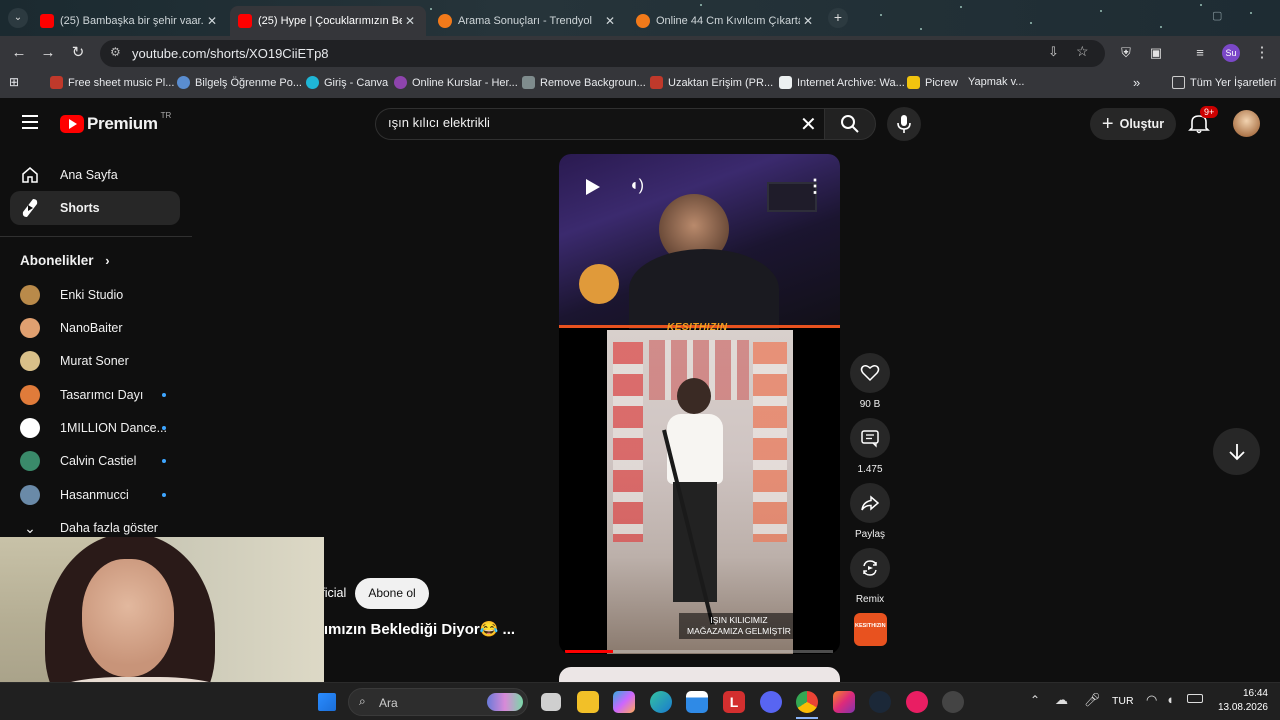  Describe the element at coordinates (932, 82) in the screenshot. I see `bookmark-item: Picrew` at that location.